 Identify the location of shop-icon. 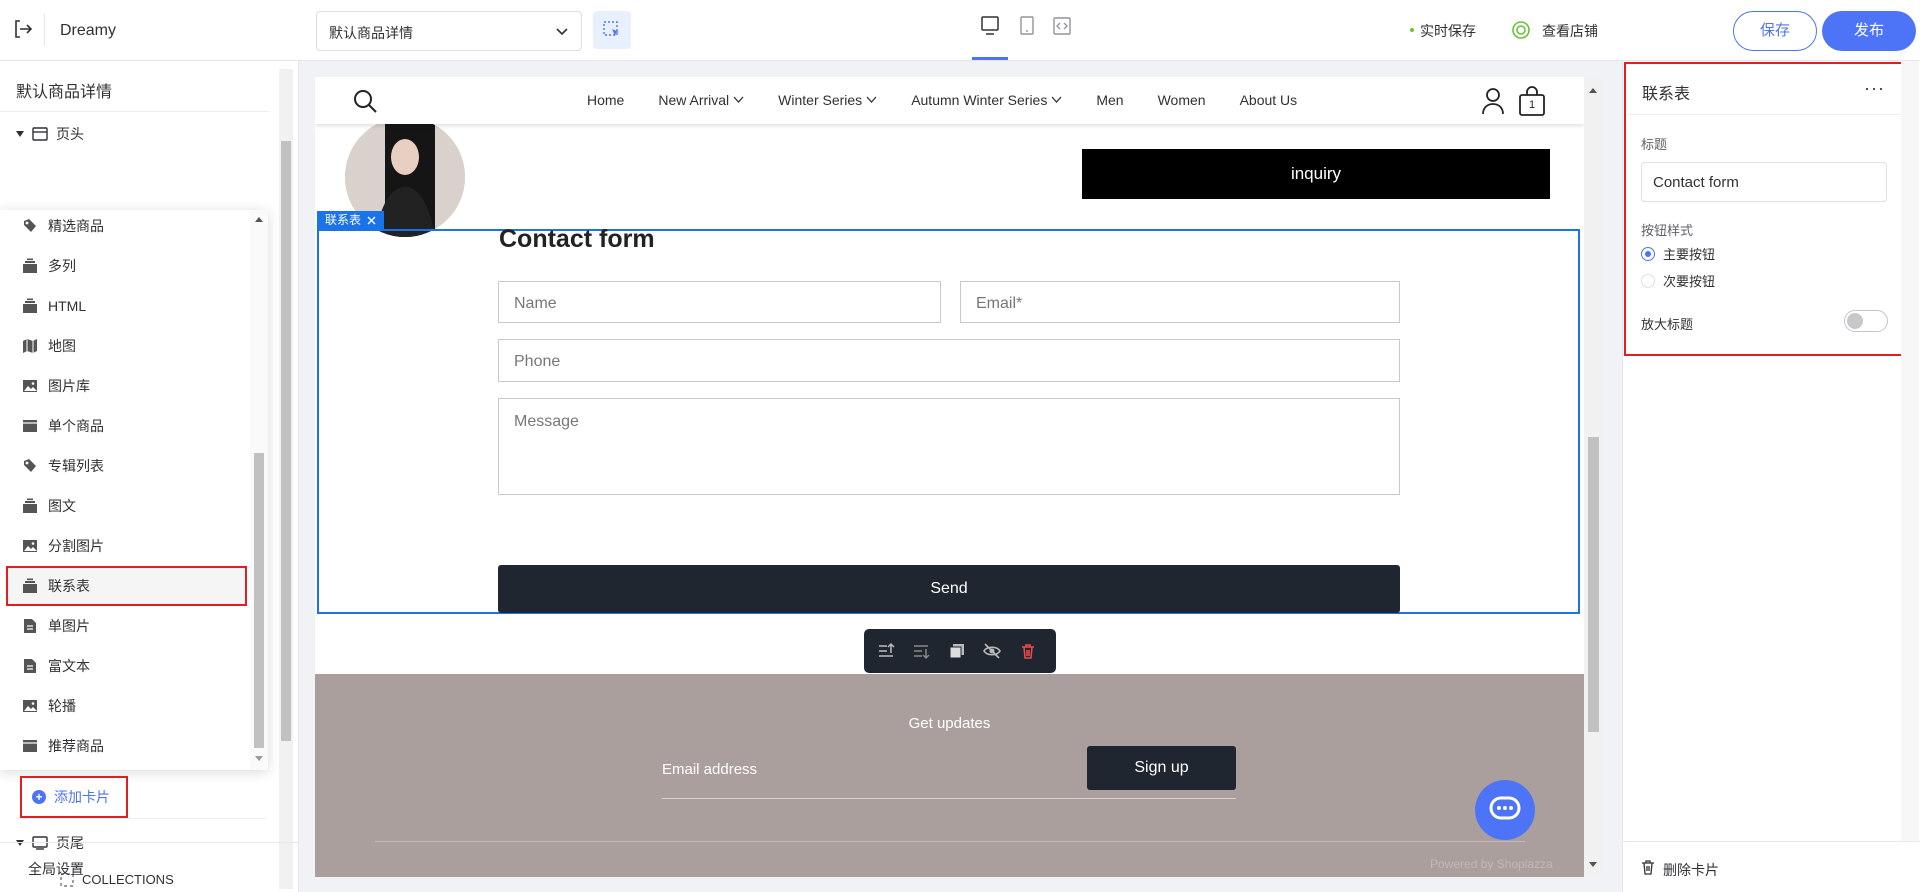
(1521, 30).